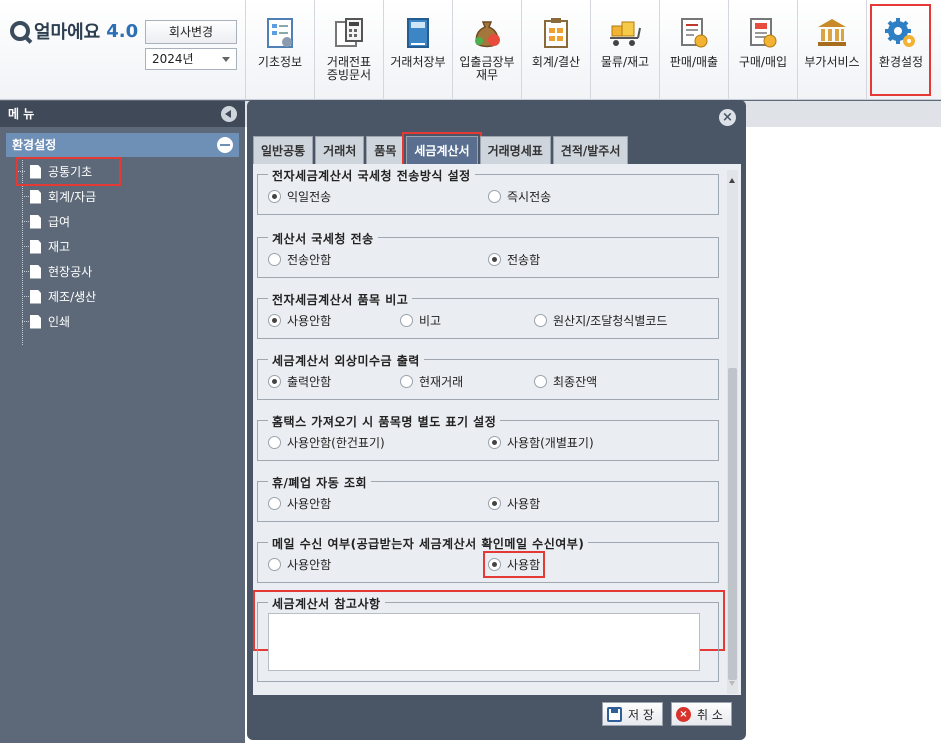 This screenshot has height=743, width=941. Describe the element at coordinates (72, 197) in the screenshot. I see `sidebar-item-label: 회계/자금` at that location.